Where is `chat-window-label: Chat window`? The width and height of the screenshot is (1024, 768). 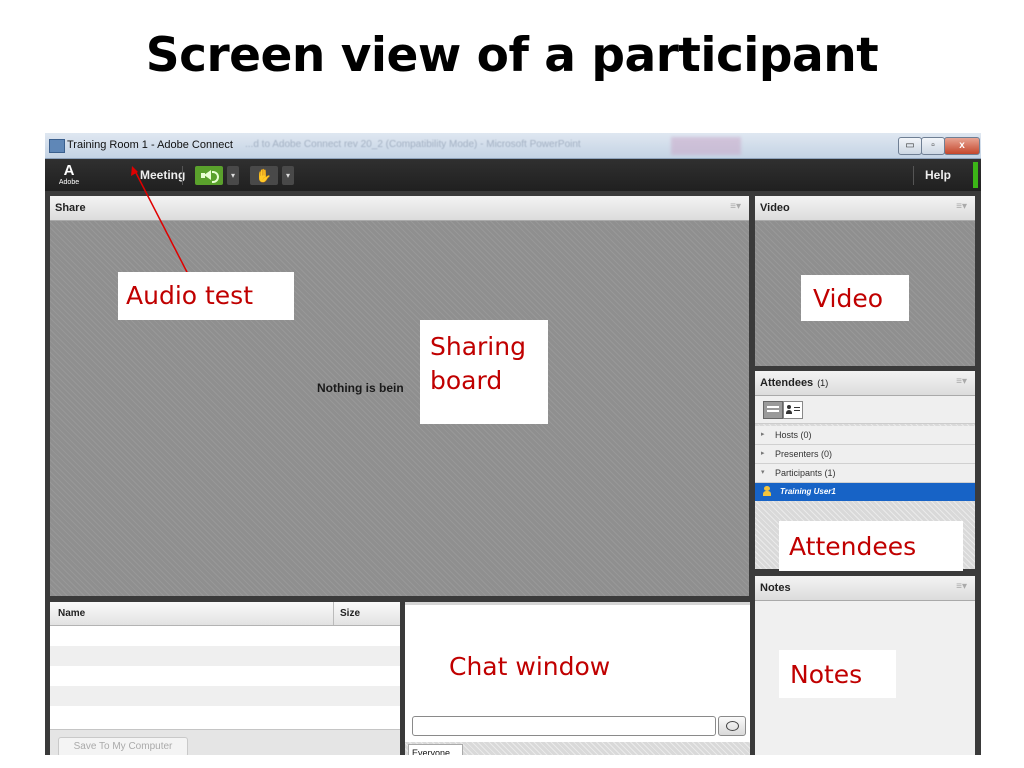
chat-window-label: Chat window is located at coordinates (530, 666).